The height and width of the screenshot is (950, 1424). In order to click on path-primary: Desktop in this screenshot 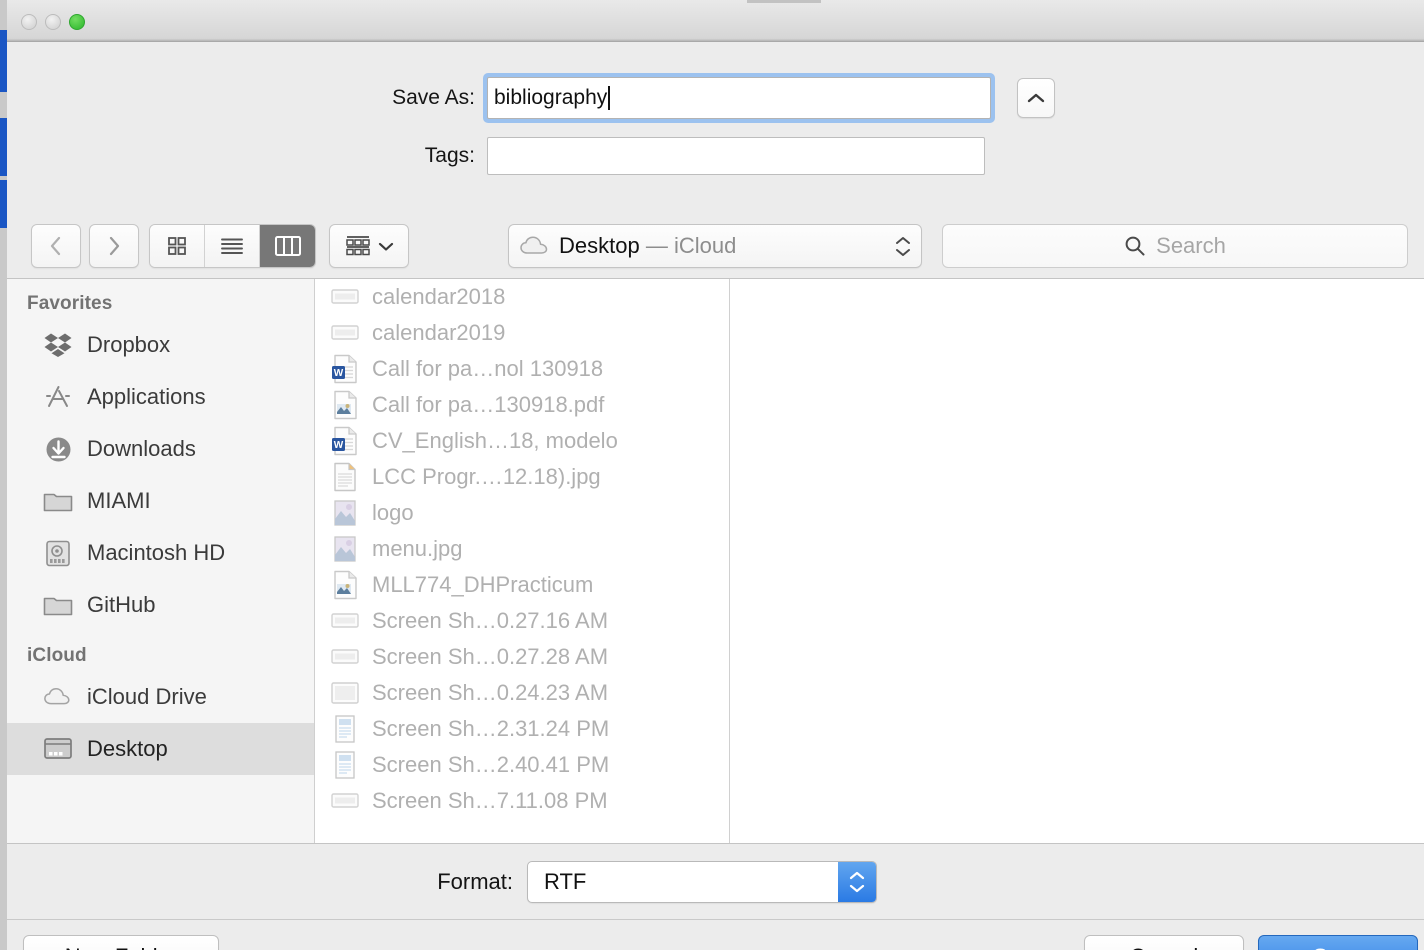, I will do `click(599, 245)`.